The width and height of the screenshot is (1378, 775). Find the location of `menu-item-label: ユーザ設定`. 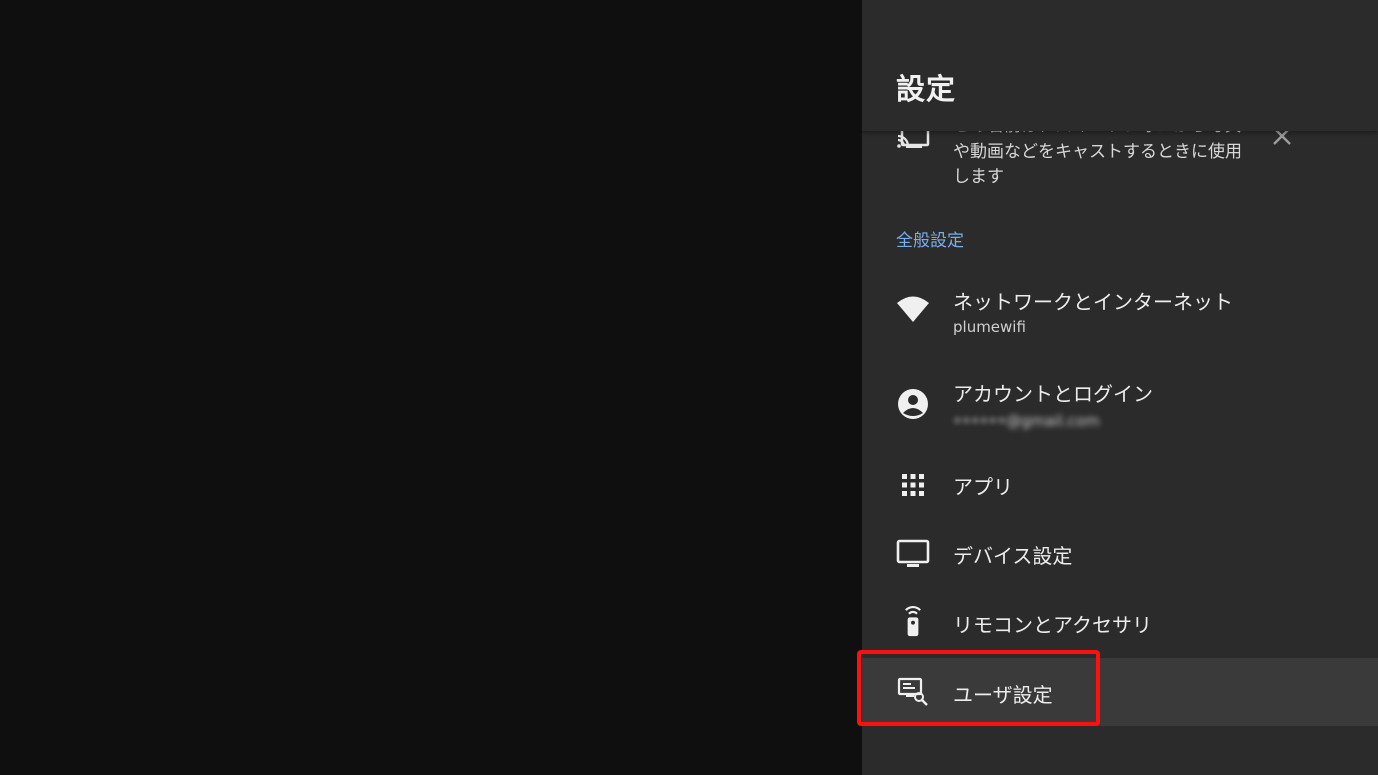

menu-item-label: ユーザ設定 is located at coordinates (1003, 695).